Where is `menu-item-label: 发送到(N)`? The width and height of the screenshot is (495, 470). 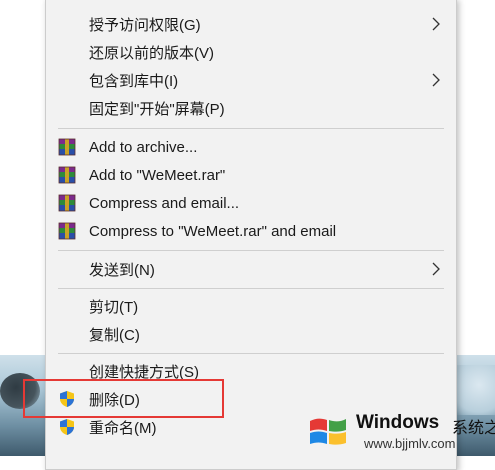 menu-item-label: 发送到(N) is located at coordinates (122, 270).